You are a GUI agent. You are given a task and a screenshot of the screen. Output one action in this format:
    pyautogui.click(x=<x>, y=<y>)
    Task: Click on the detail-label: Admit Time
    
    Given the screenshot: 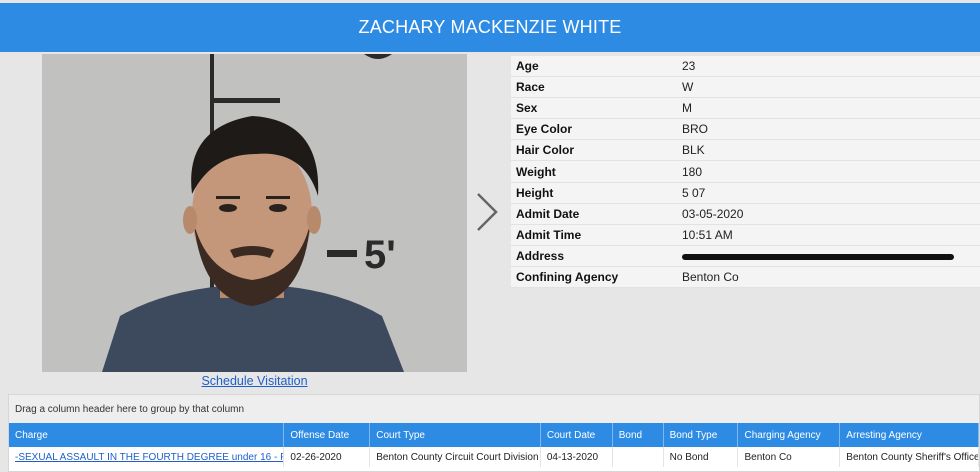 What is the action you would take?
    pyautogui.click(x=549, y=234)
    